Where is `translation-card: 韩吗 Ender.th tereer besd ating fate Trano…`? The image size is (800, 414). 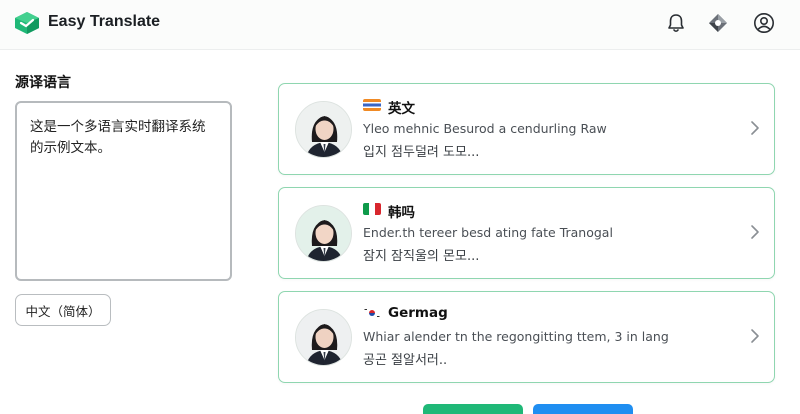
translation-card: 韩吗 Ender.th tereer besd ating fate Trano… is located at coordinates (526, 233).